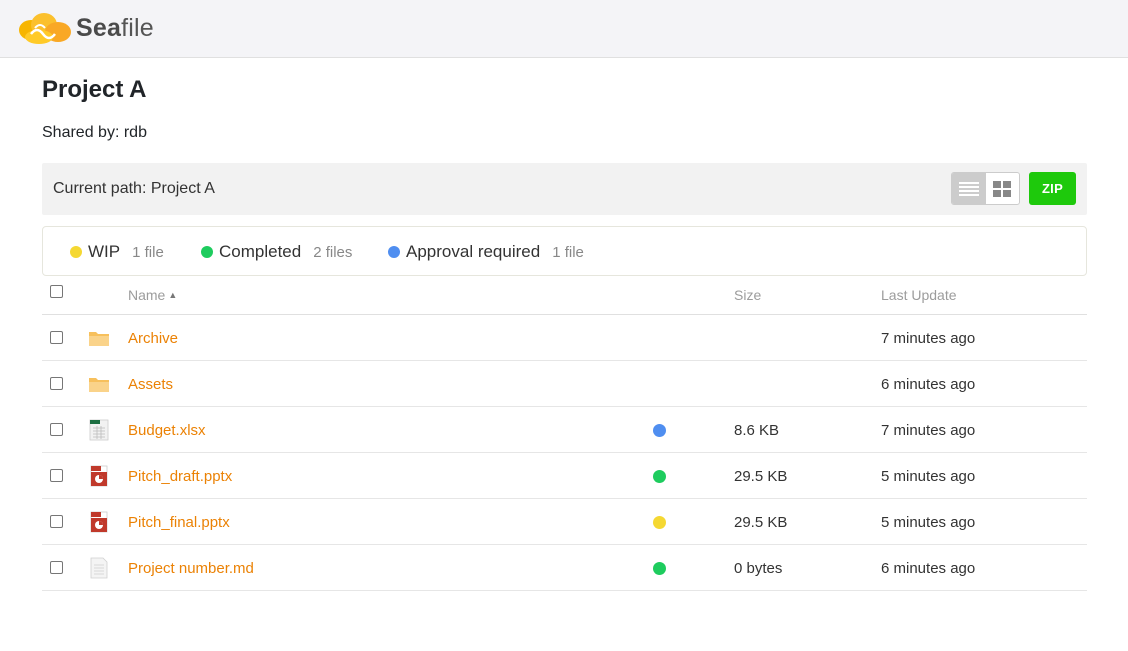 The width and height of the screenshot is (1128, 651). I want to click on status-wip: WIP 1 file, so click(117, 252).